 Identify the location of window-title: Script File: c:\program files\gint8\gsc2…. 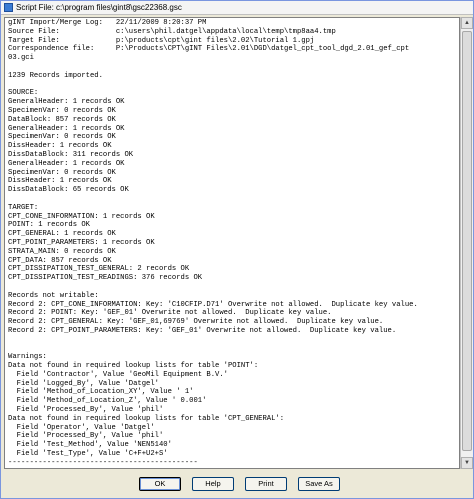
(99, 7).